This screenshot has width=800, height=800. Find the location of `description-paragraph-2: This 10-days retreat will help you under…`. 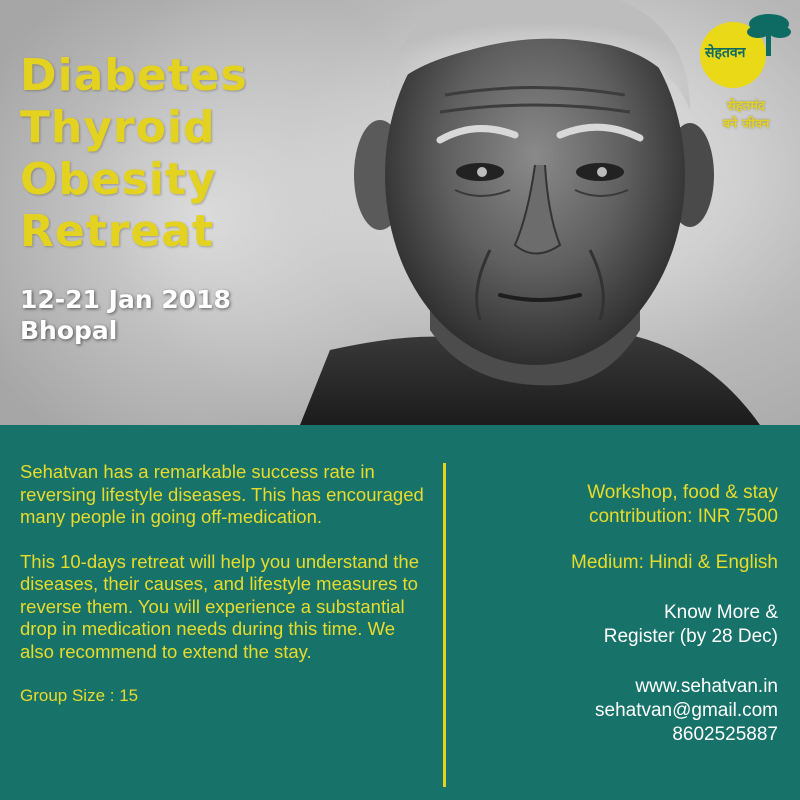

description-paragraph-2: This 10-days retreat will help you under… is located at coordinates (219, 606).